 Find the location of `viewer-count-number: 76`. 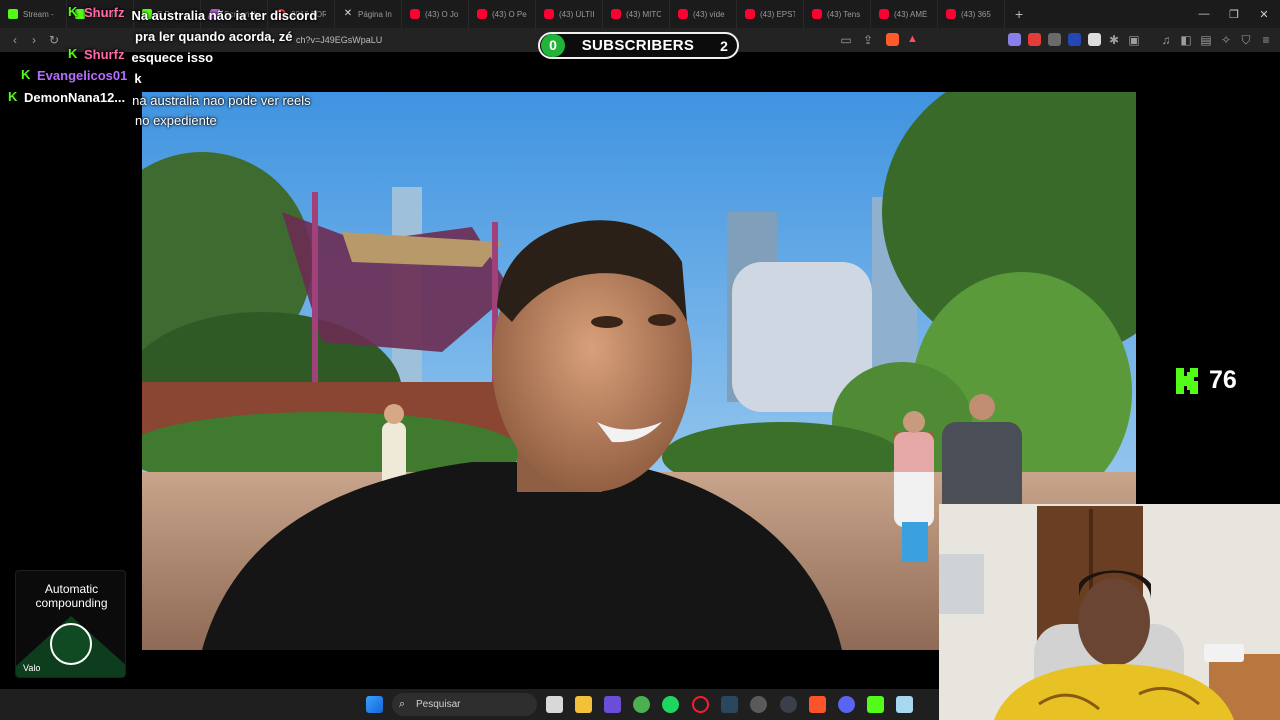

viewer-count-number: 76 is located at coordinates (1223, 380).